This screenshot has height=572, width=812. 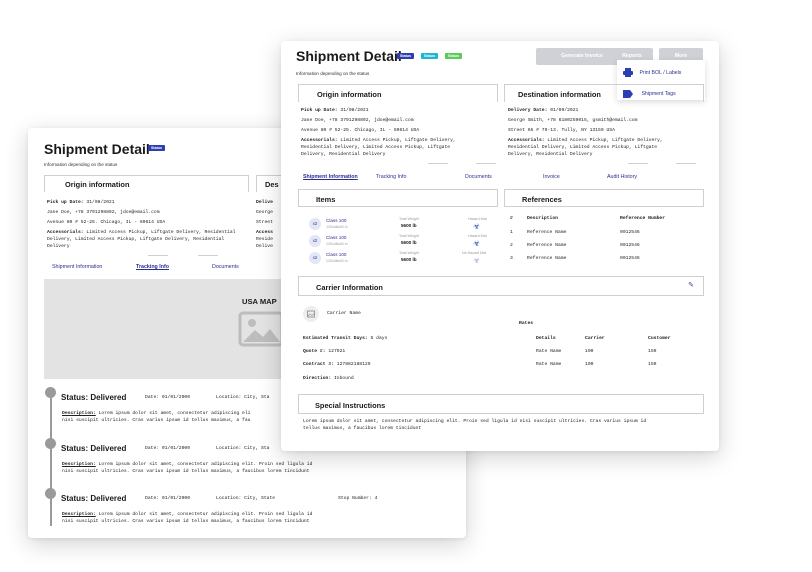 I want to click on back-pickup-date: 31/08/2021, so click(x=100, y=202).